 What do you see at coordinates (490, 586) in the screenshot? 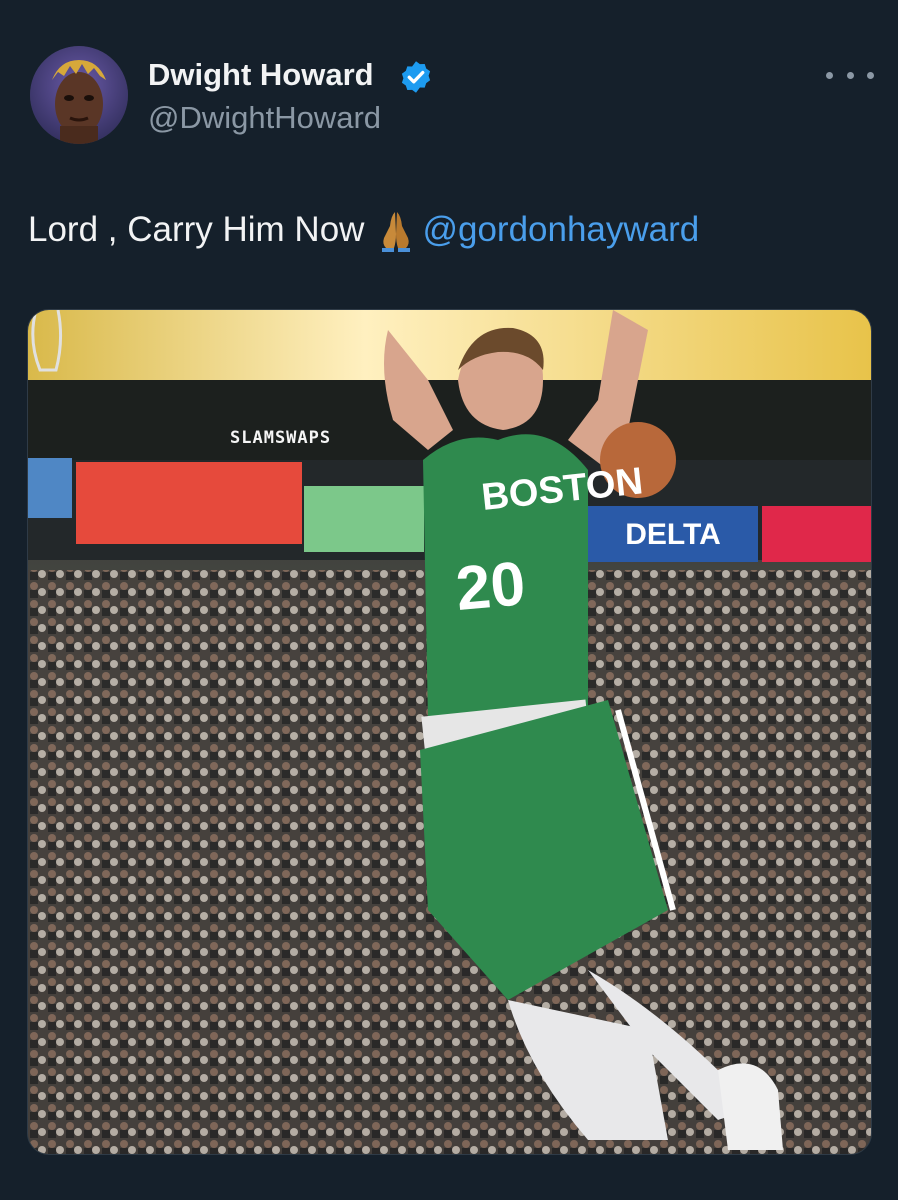
I see `svg-text: 20` at bounding box center [490, 586].